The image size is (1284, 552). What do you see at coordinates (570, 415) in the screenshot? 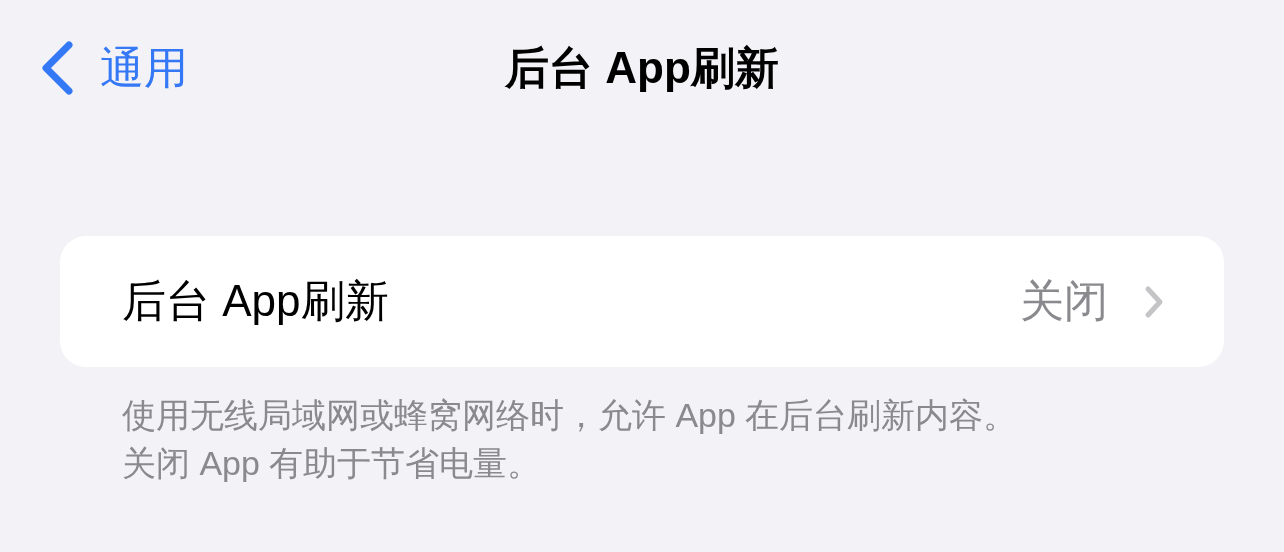
I see `footer-text: 使用无线局域网或蜂窝网络时，允许 App 在后台刷新内容。` at bounding box center [570, 415].